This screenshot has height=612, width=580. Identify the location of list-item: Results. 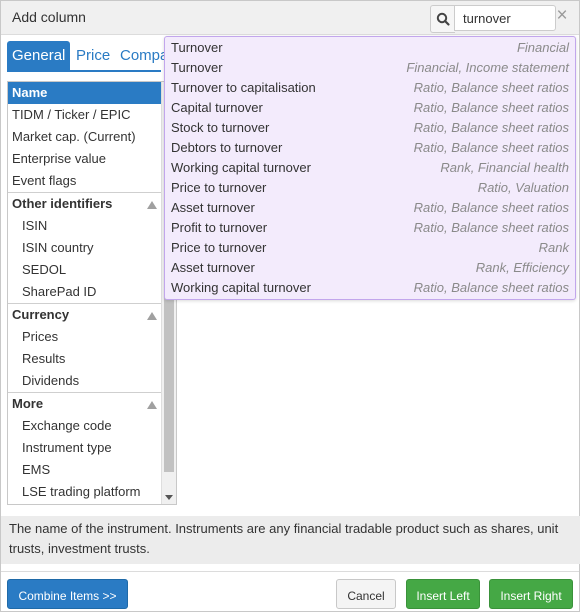
(84, 359).